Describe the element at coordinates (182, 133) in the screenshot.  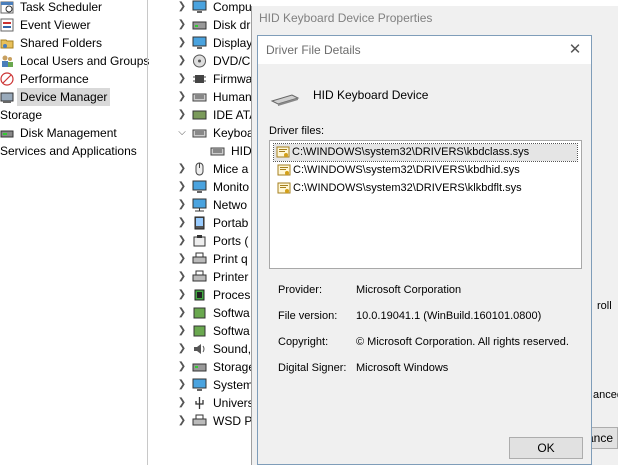
I see `chevron-down-icon: ⌵` at that location.